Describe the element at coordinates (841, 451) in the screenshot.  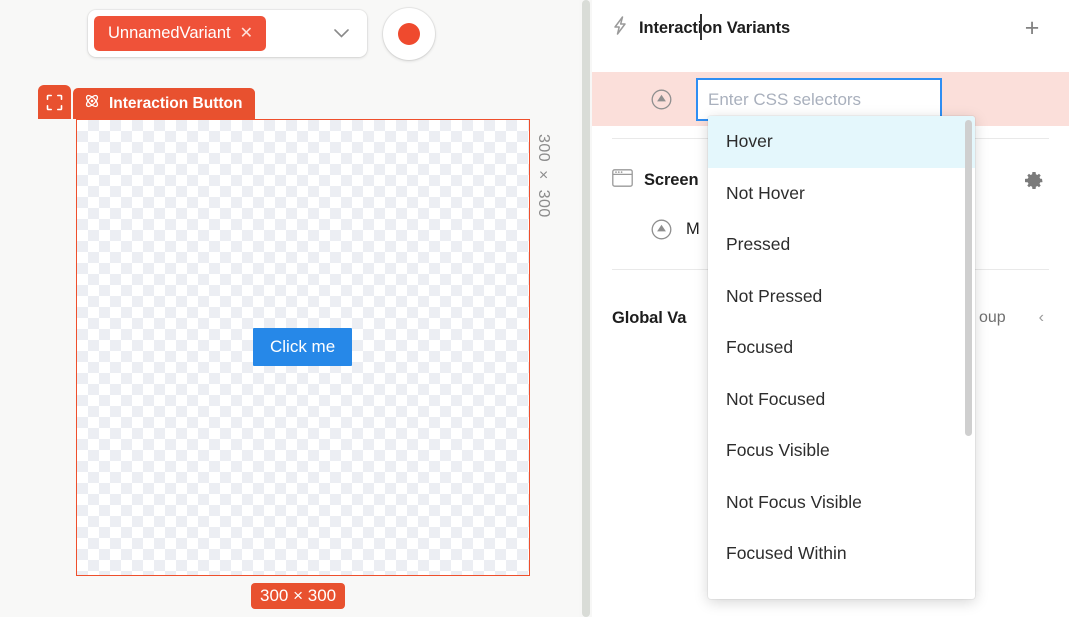
I see `dropdown-option-focus-visible: Focus Visible` at that location.